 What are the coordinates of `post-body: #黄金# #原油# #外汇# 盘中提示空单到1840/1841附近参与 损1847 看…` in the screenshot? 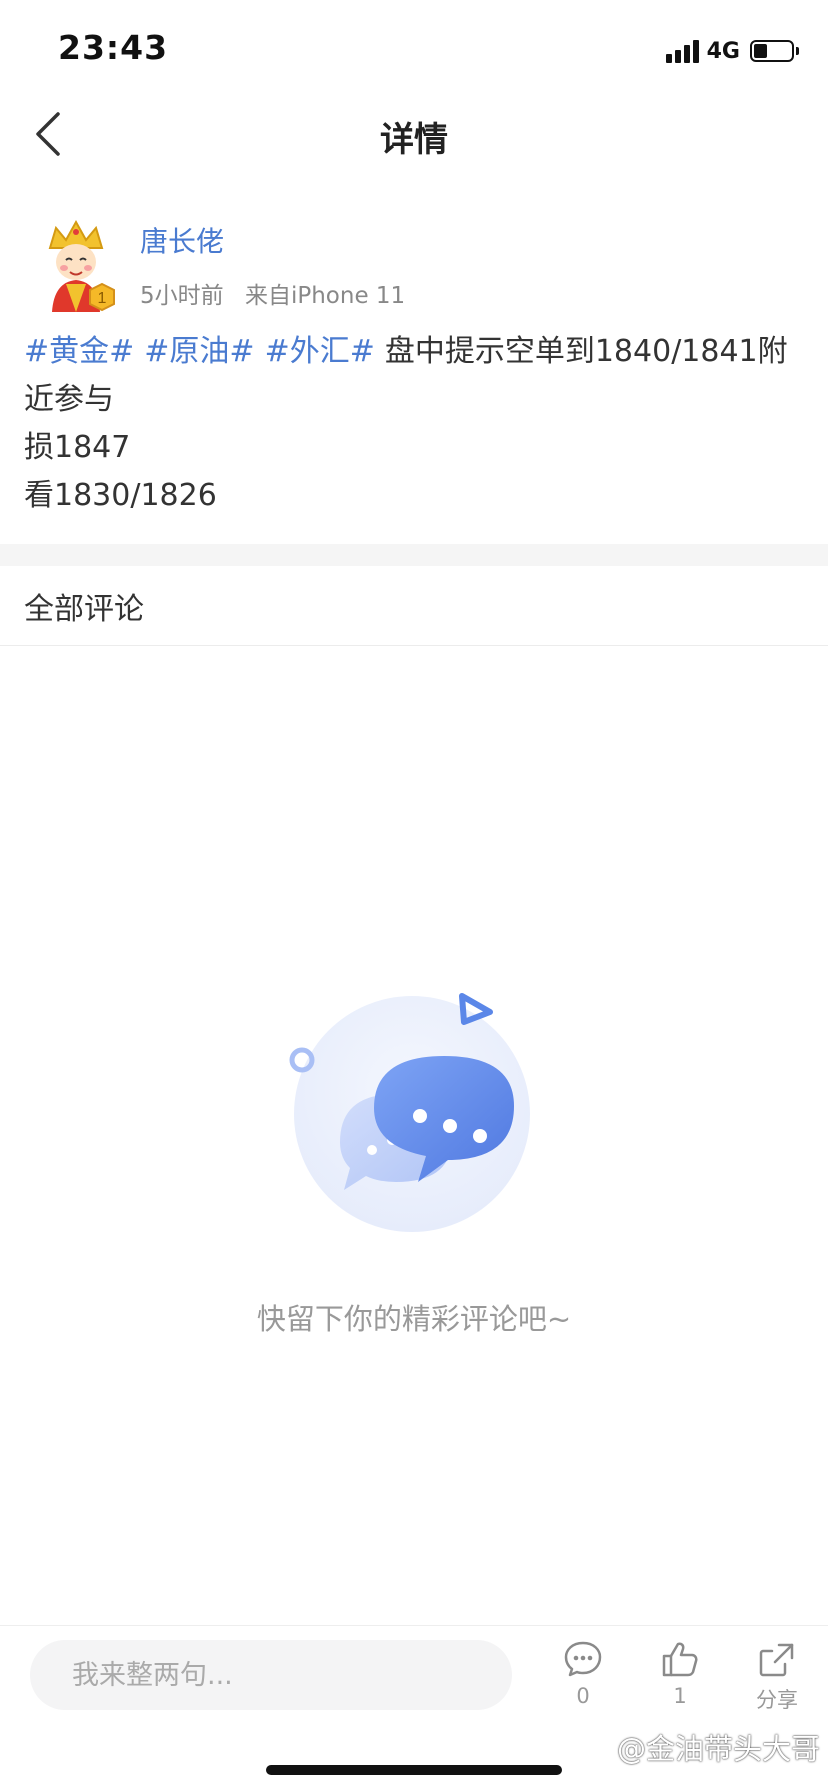 It's located at (409, 424).